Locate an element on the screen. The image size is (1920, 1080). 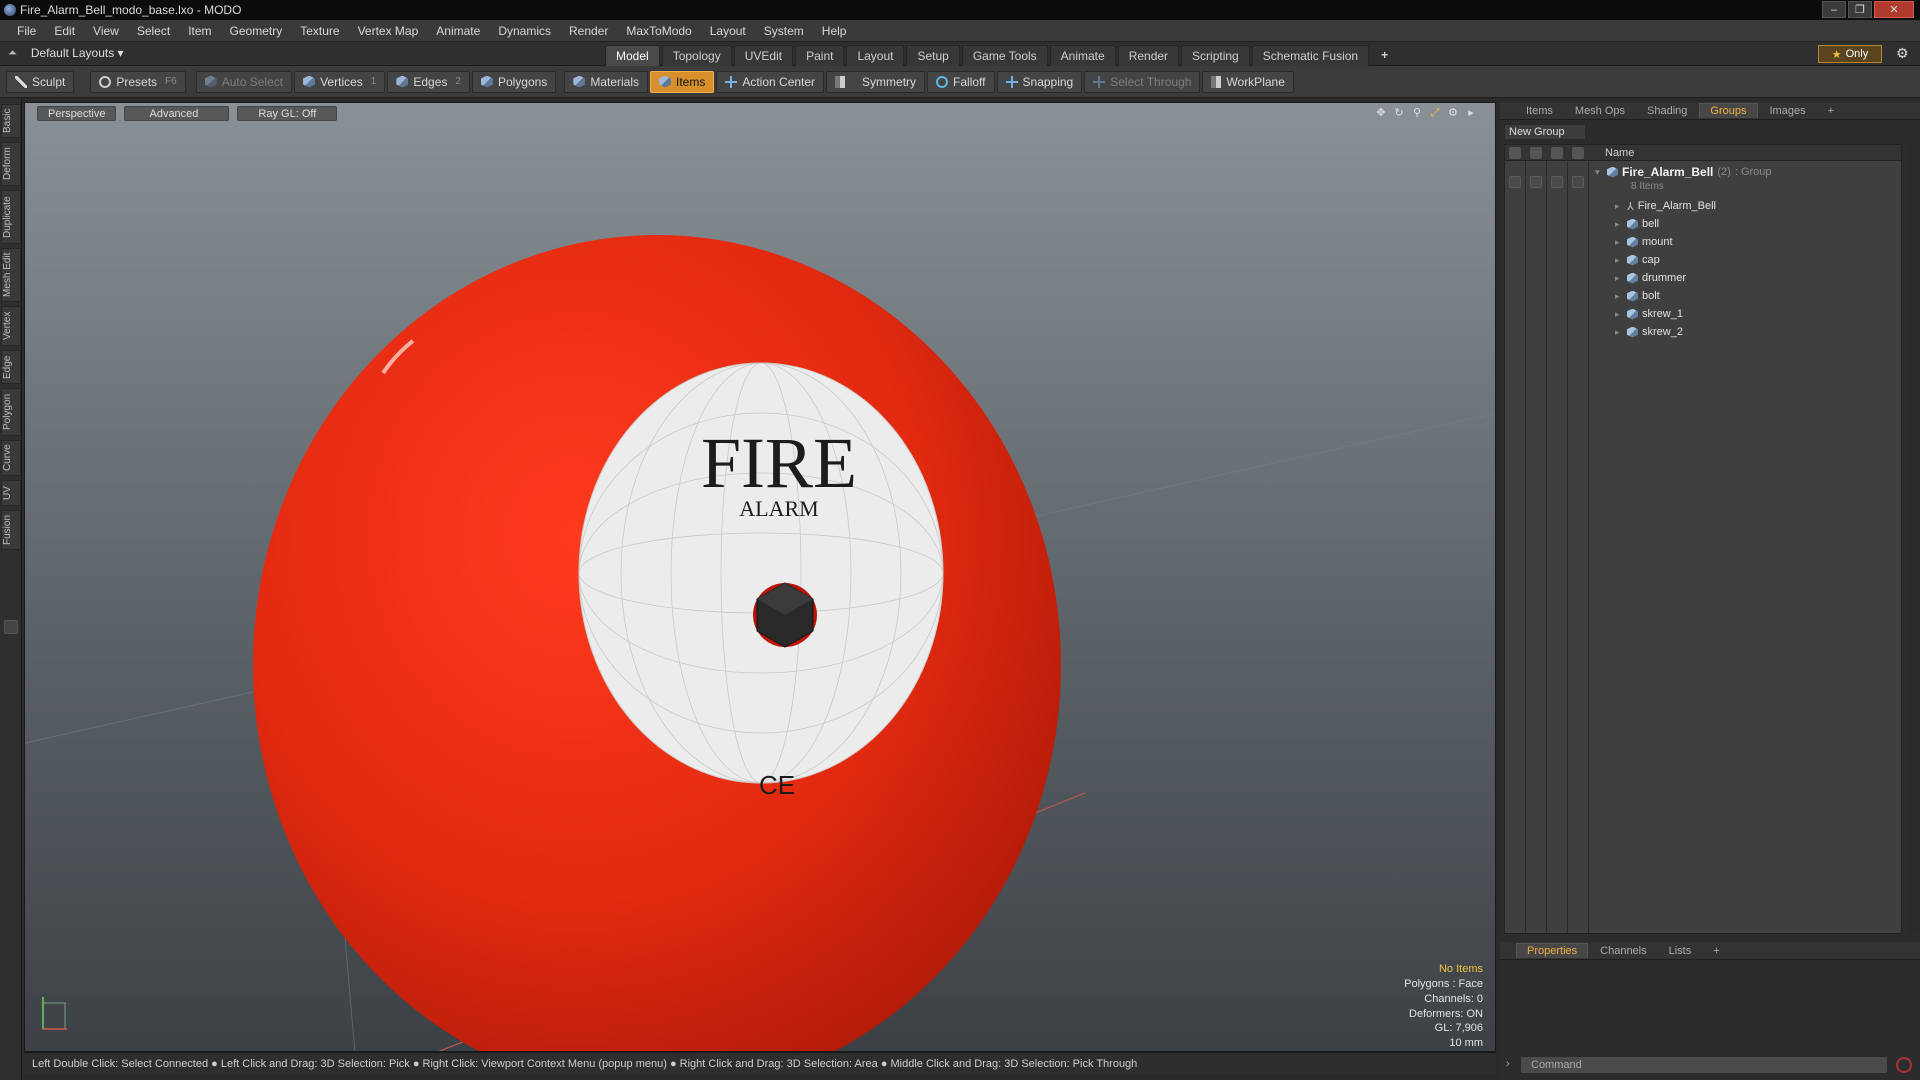
command-record-button is located at coordinates (1904, 1065).